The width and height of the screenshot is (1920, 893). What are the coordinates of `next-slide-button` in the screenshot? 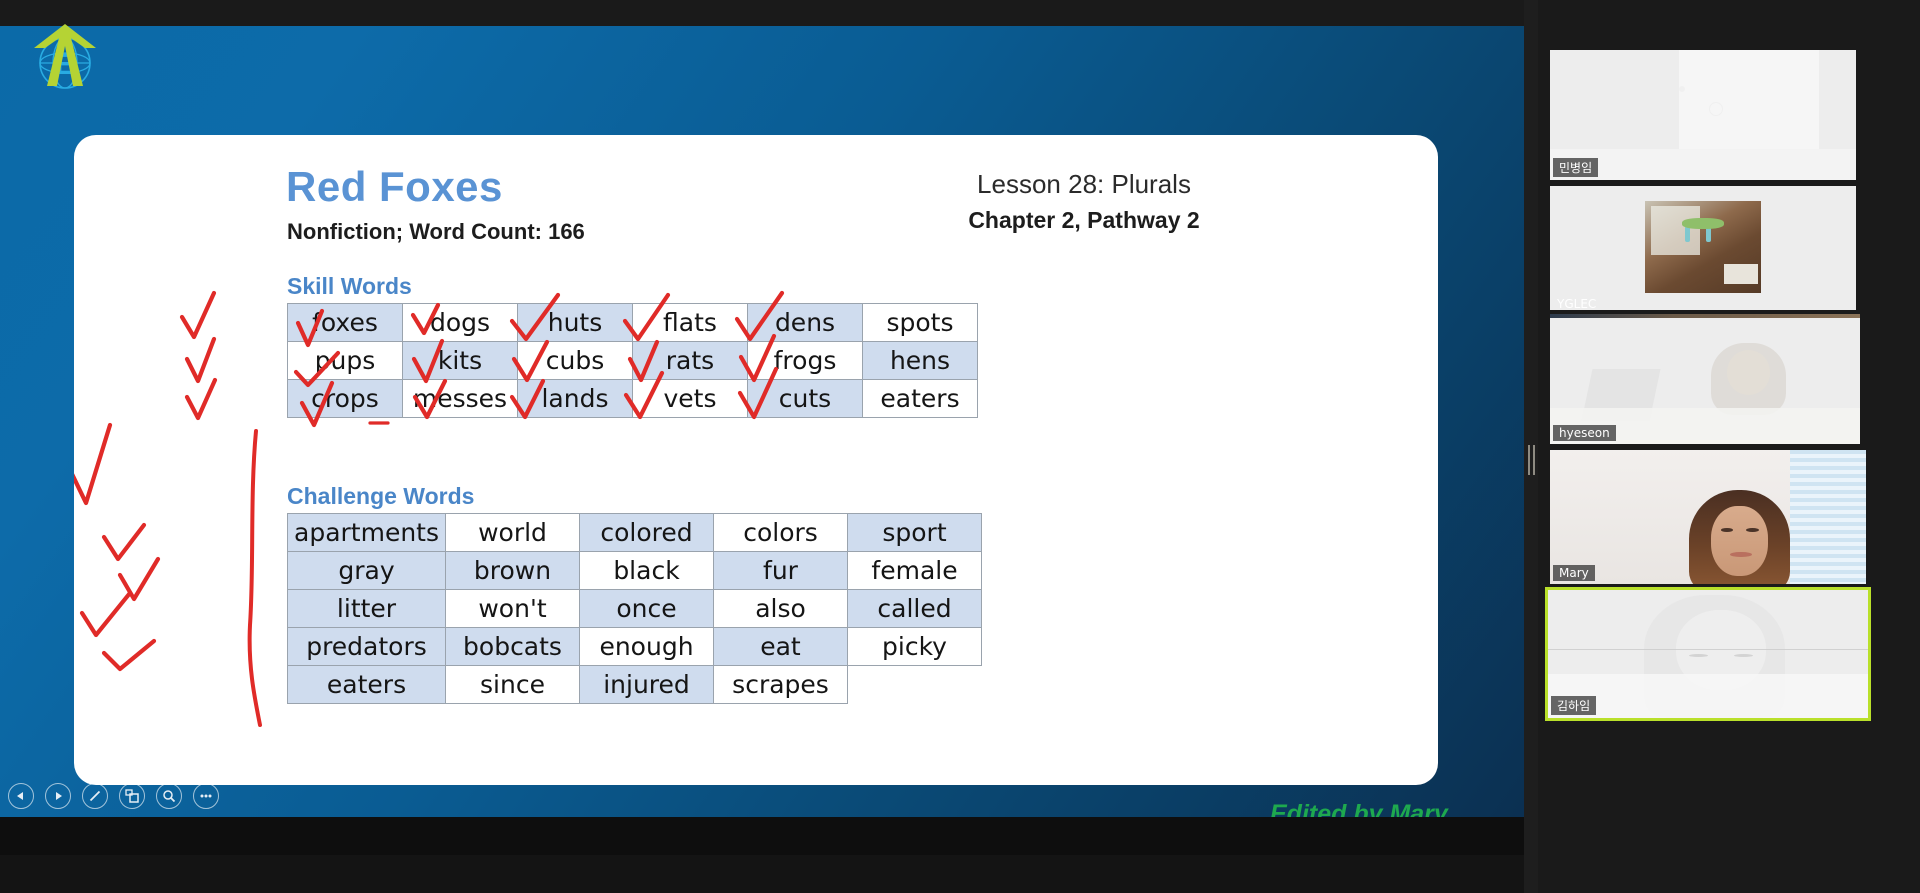 It's located at (58, 796).